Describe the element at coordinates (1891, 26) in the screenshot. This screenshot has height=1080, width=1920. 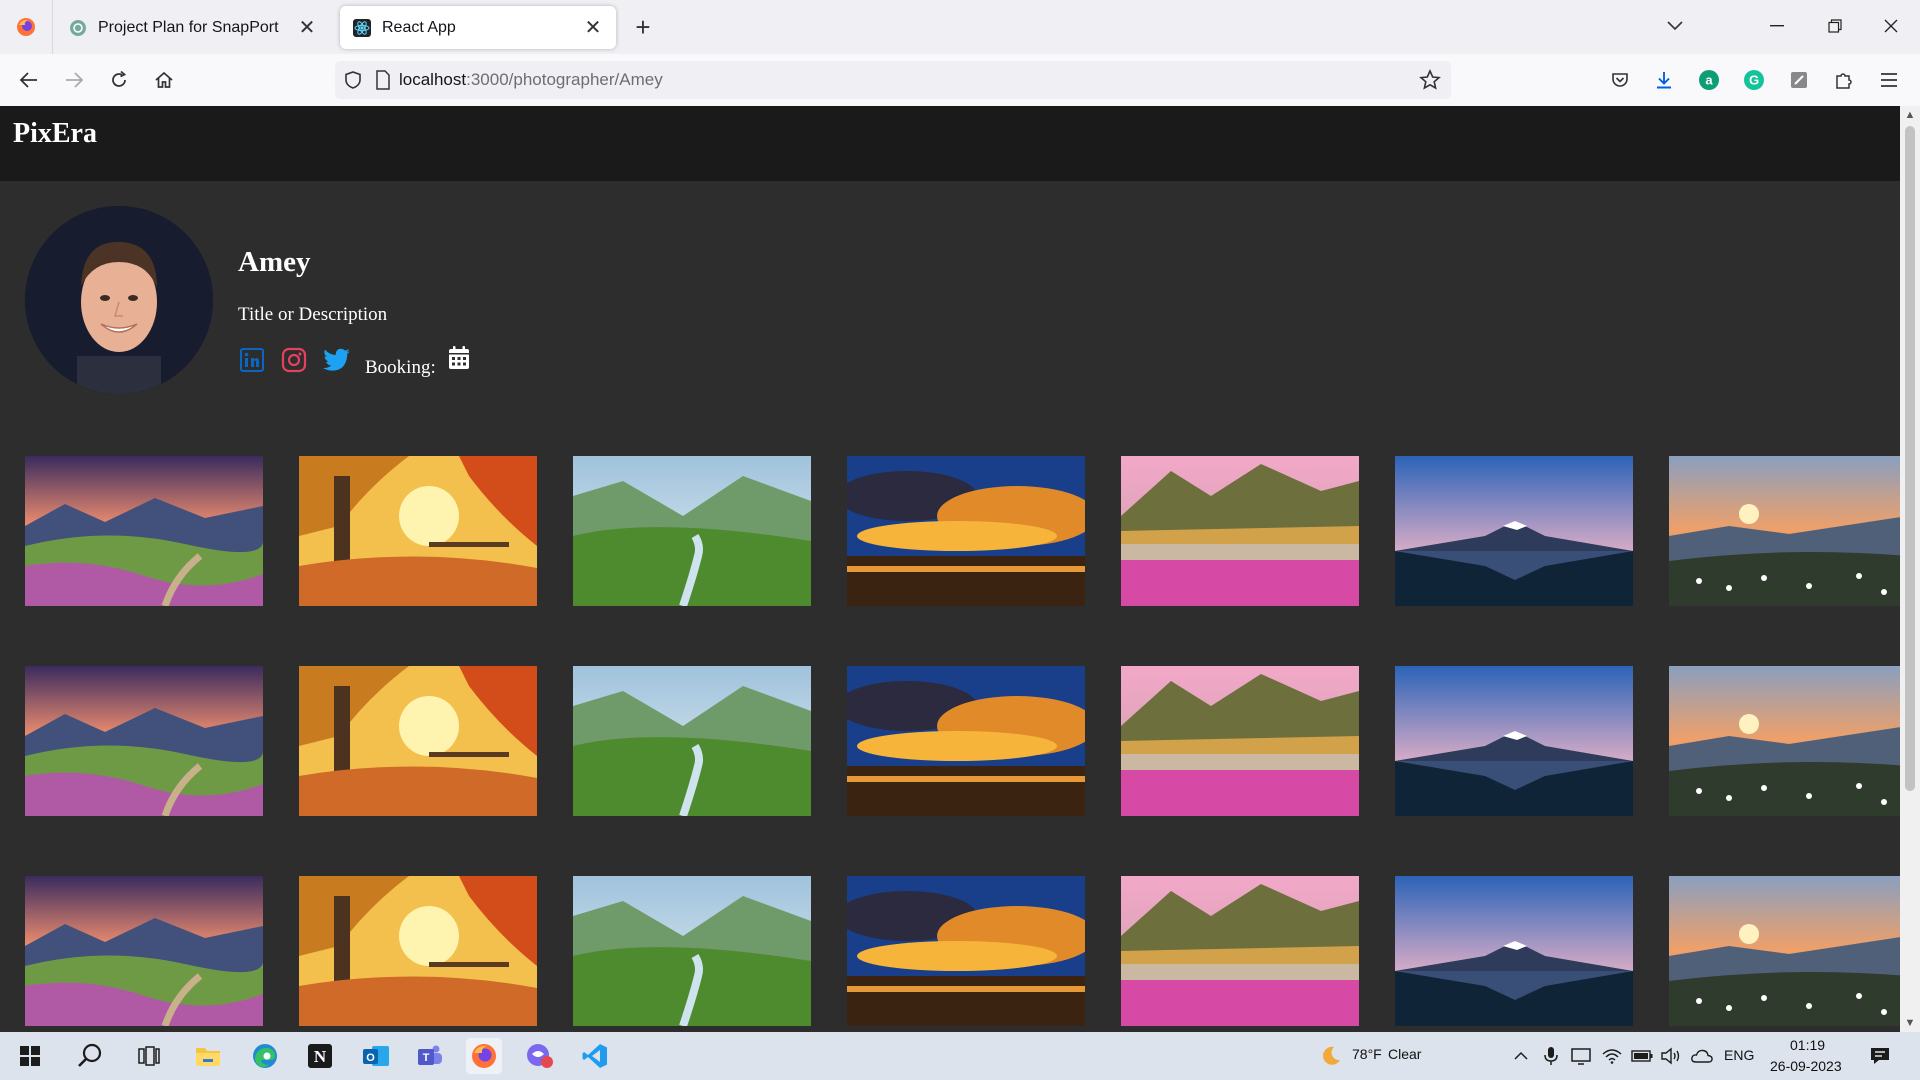
I see `close-window-icon` at that location.